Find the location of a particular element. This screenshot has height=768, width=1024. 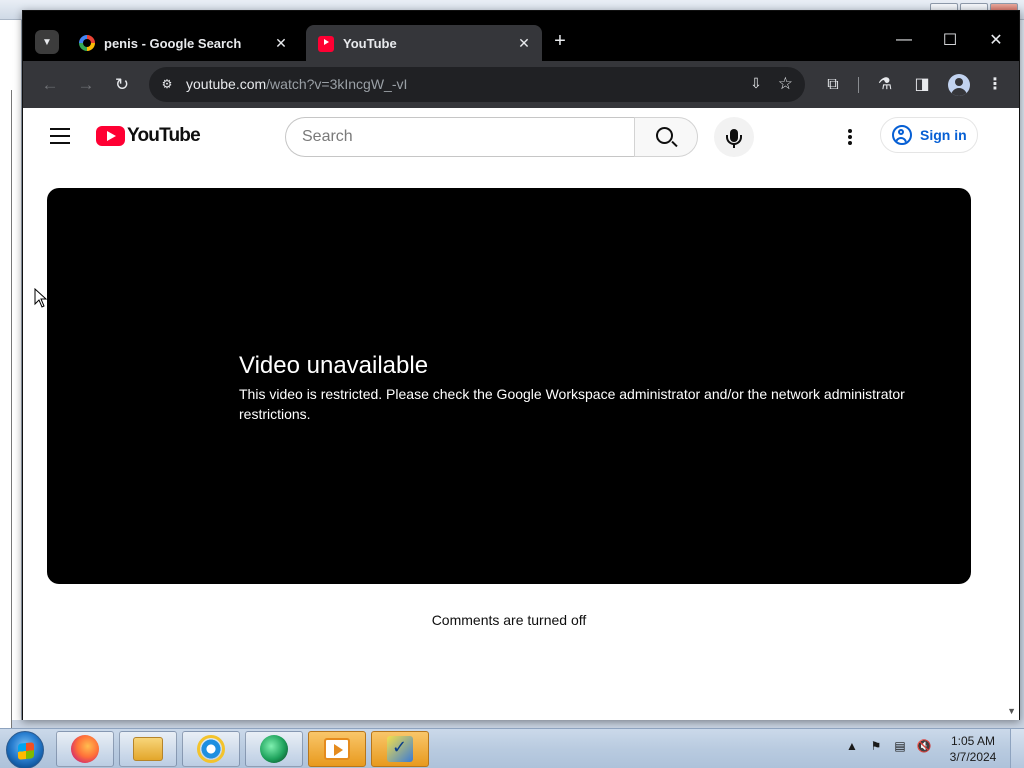

search-button is located at coordinates (666, 137).